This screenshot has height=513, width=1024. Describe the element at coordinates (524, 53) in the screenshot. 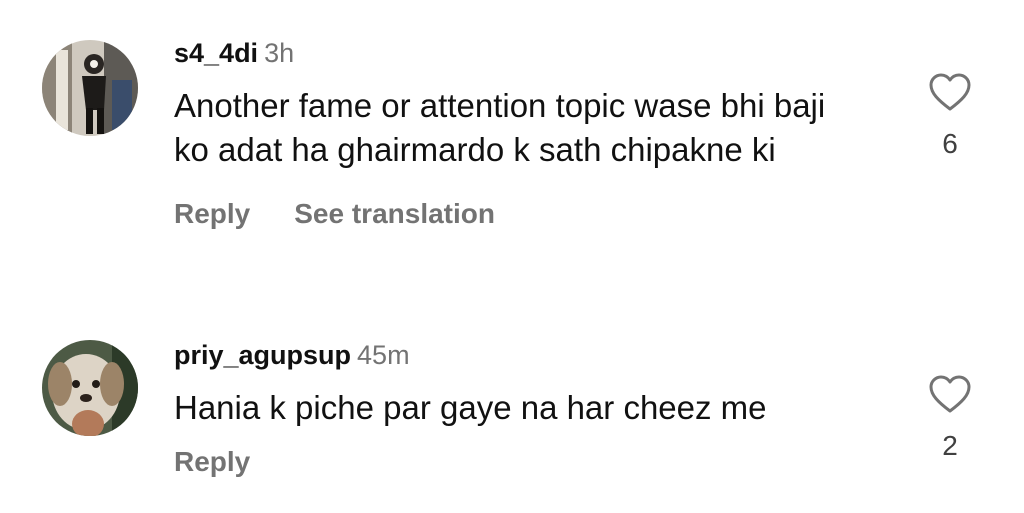

I see `comment-meta: s4_4di 3h` at that location.